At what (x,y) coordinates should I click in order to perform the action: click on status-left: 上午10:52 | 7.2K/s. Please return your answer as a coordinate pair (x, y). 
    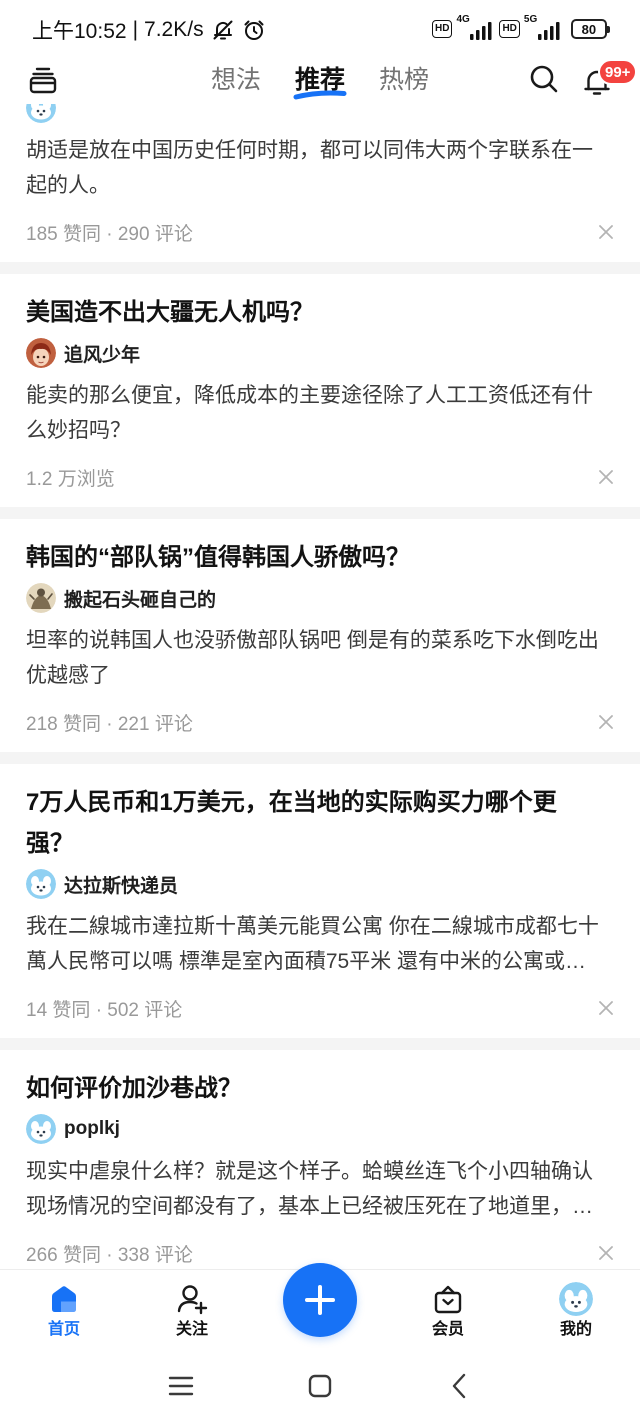
    Looking at the image, I should click on (149, 30).